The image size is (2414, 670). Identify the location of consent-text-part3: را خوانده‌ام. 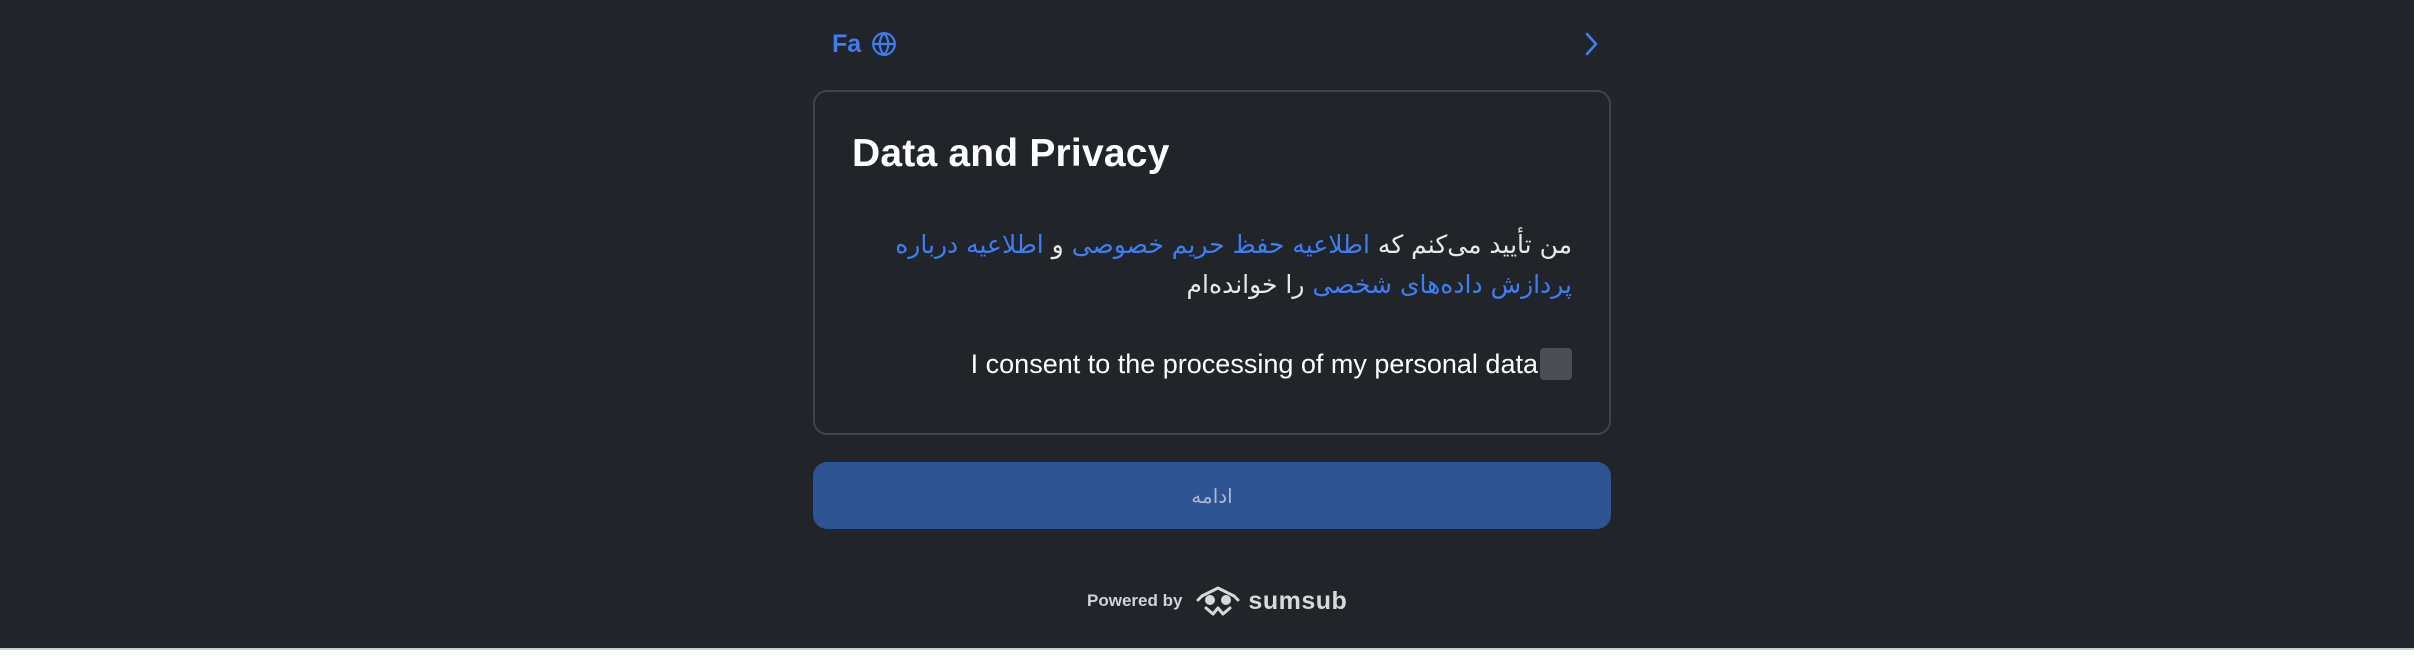
(1249, 284).